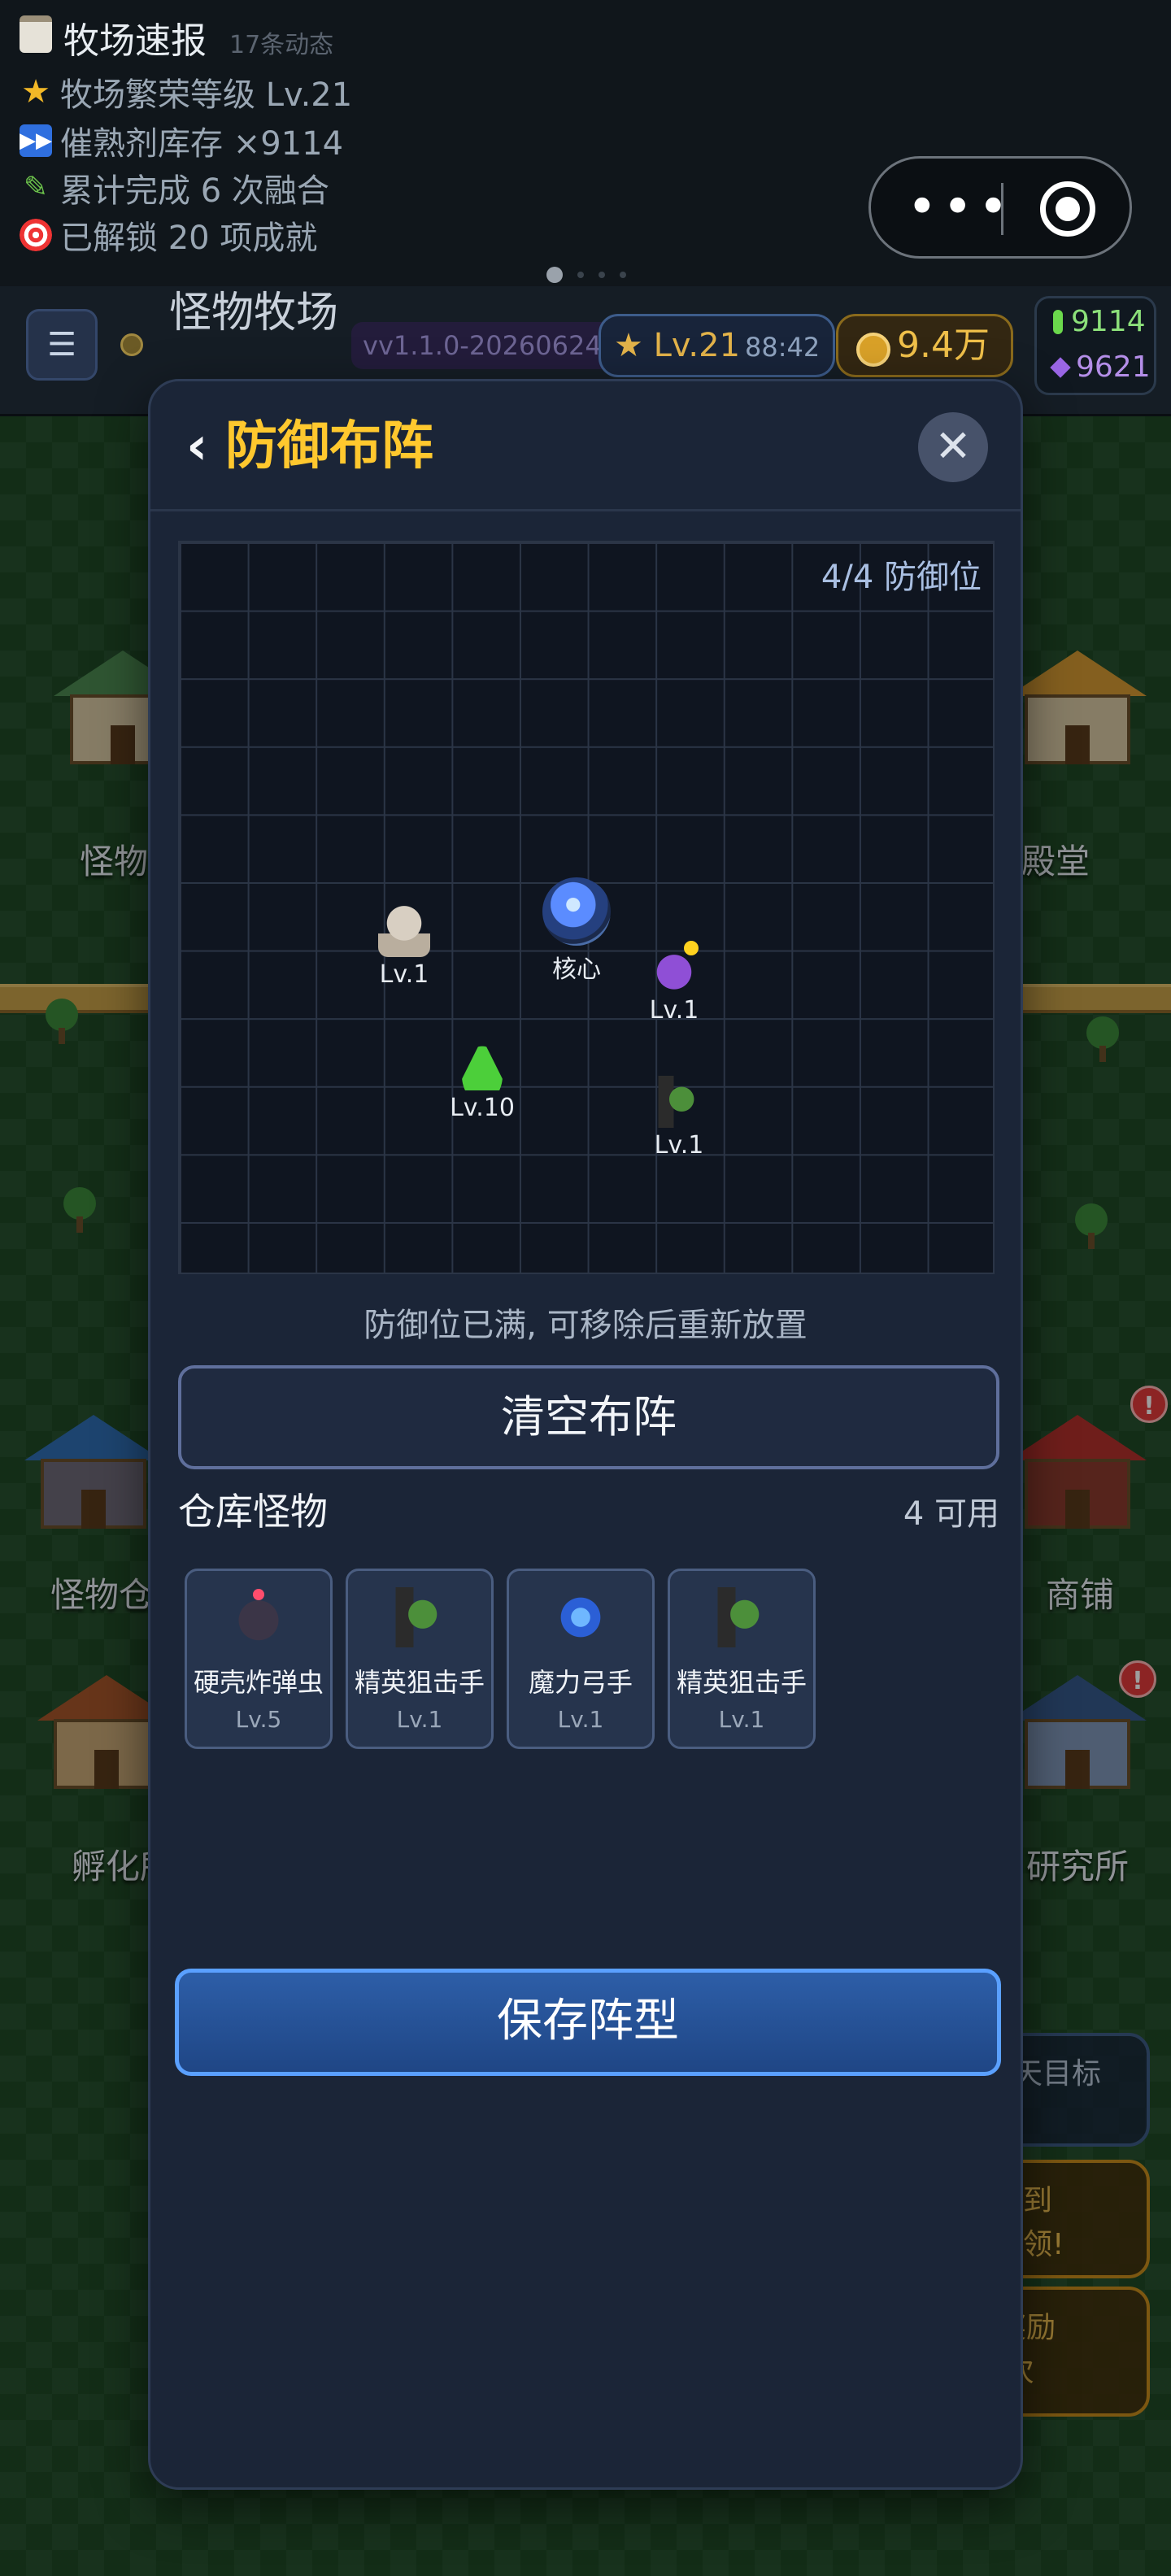  What do you see at coordinates (586, 275) in the screenshot?
I see `news-pager` at bounding box center [586, 275].